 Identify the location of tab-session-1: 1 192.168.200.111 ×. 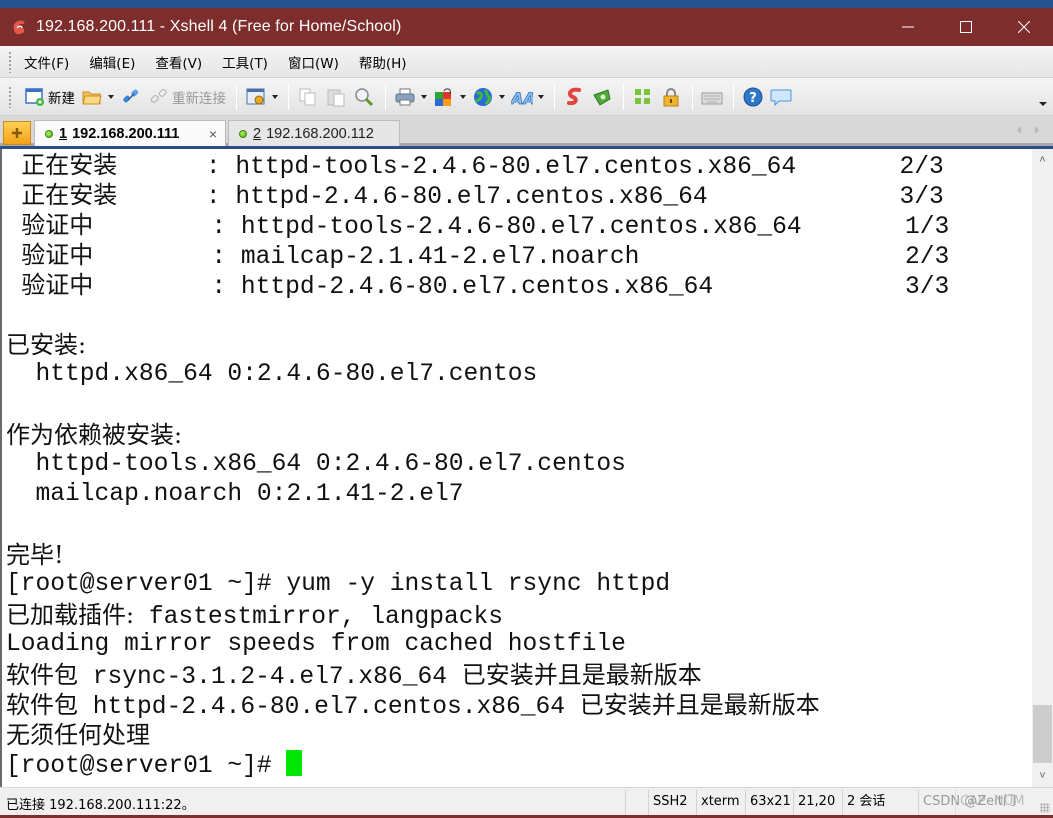
(130, 133).